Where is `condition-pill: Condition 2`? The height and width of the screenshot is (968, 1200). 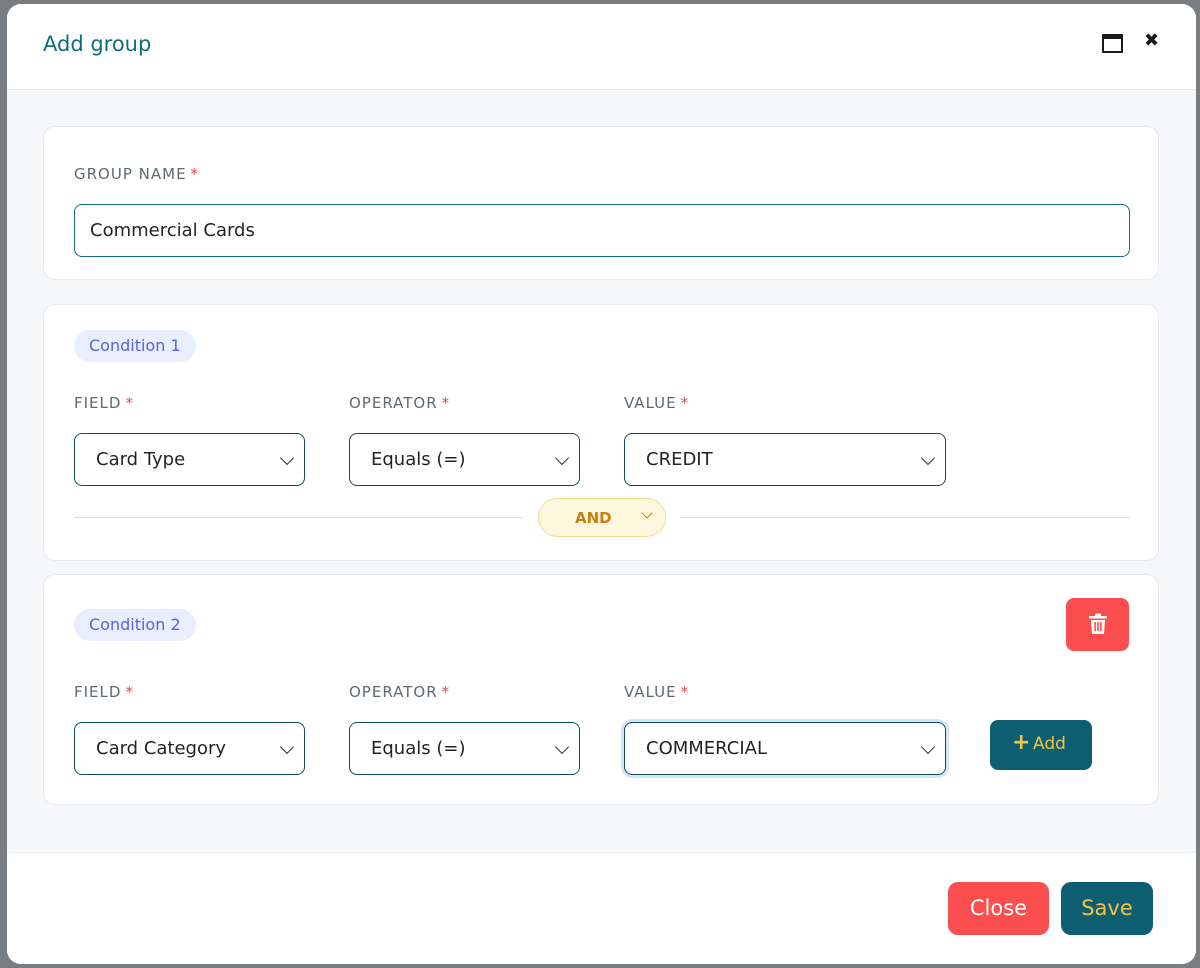 condition-pill: Condition 2 is located at coordinates (135, 625).